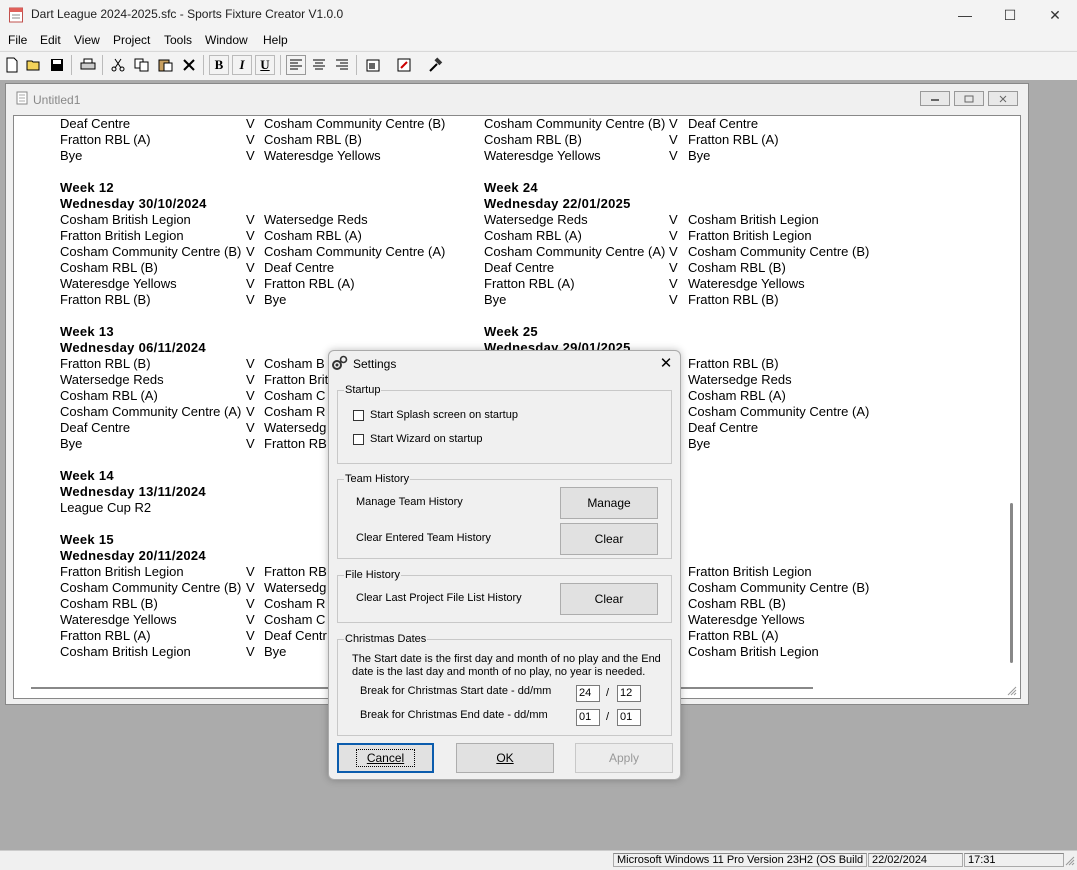  Describe the element at coordinates (666, 363) in the screenshot. I see `dialog-close-button: ✕` at that location.